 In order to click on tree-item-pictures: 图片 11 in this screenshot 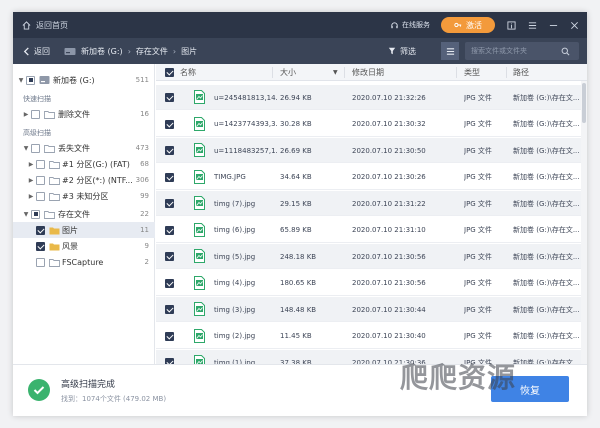, I will do `click(84, 230)`.